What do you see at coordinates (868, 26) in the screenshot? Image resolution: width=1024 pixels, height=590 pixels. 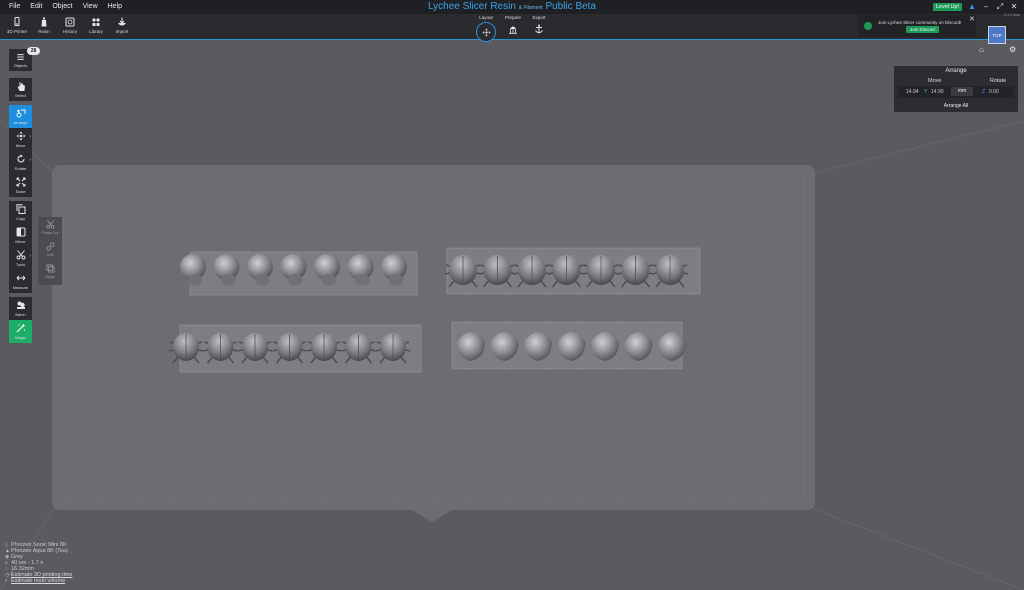 I see `info-icon` at bounding box center [868, 26].